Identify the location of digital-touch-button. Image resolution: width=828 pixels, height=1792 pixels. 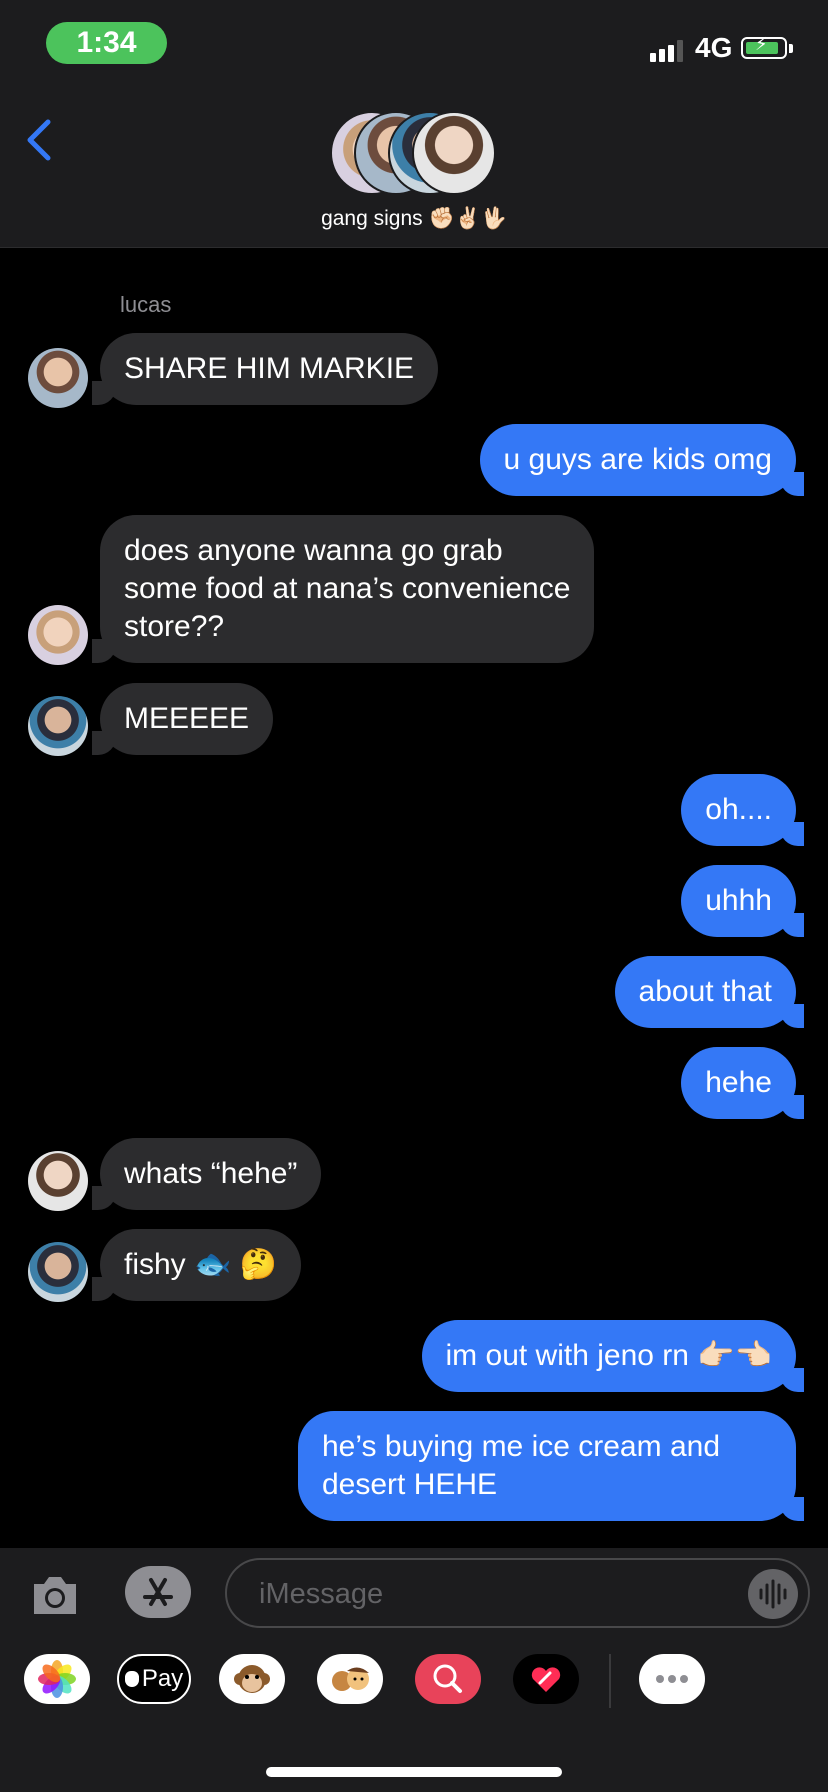
(546, 1679).